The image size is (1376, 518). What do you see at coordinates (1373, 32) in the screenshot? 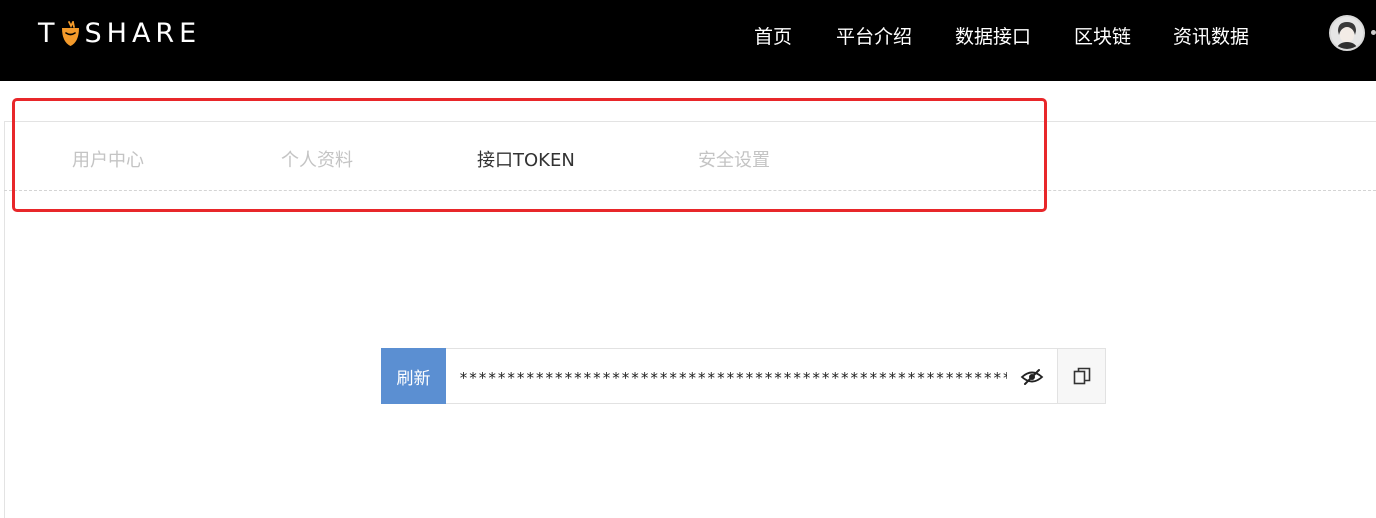
I see `user-menu-dot` at bounding box center [1373, 32].